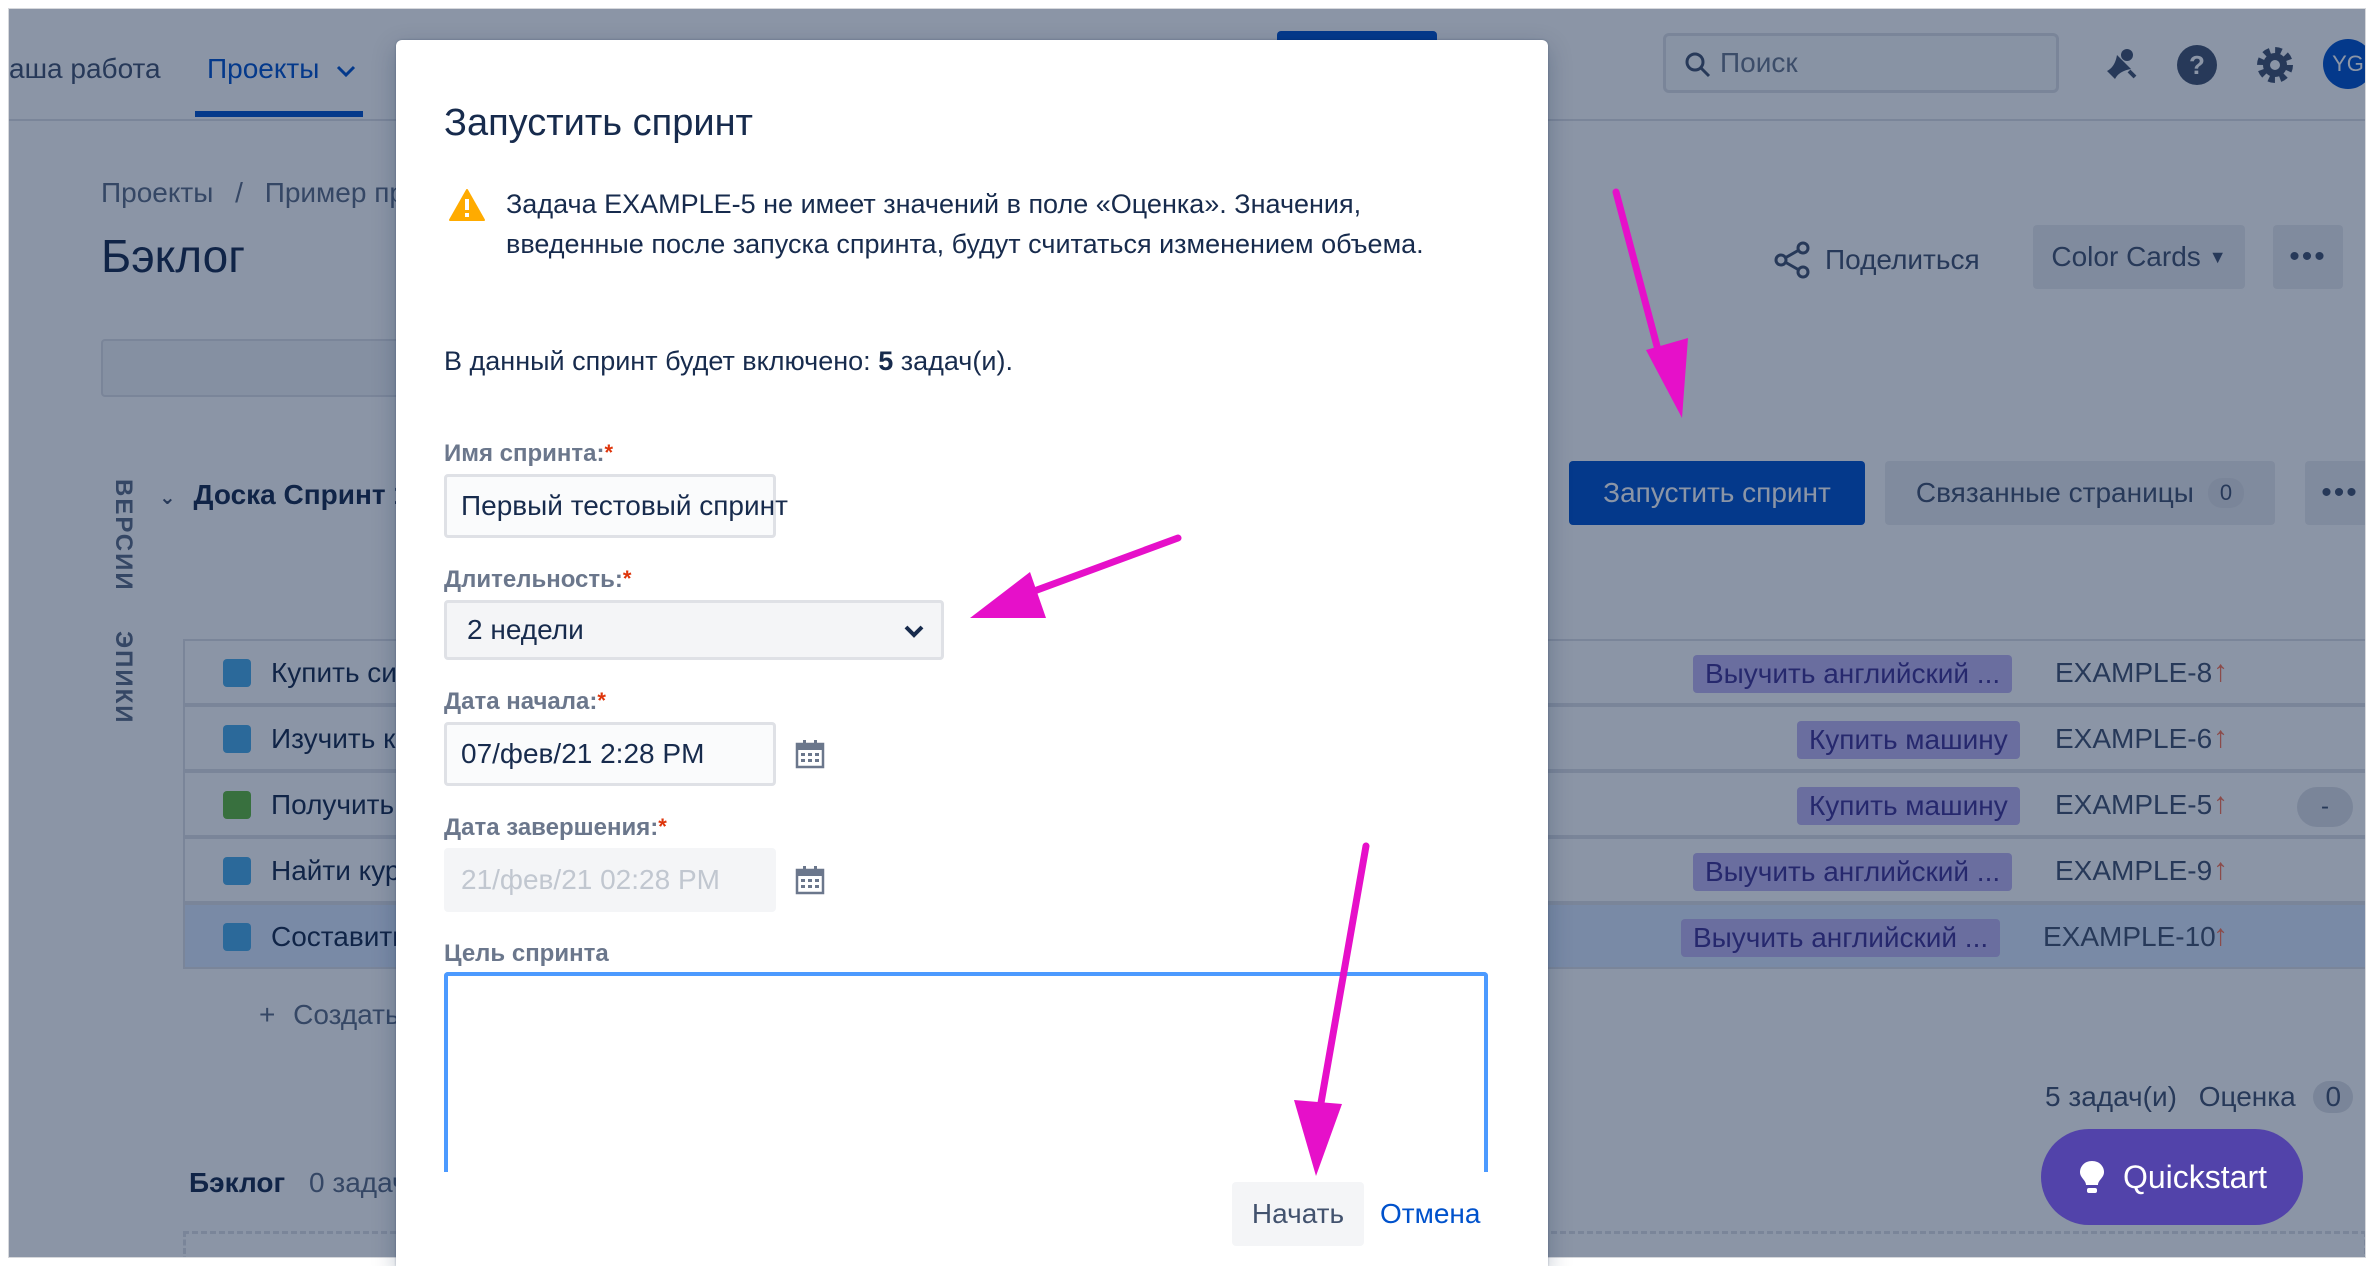  What do you see at coordinates (914, 631) in the screenshot?
I see `chevron-down-icon` at bounding box center [914, 631].